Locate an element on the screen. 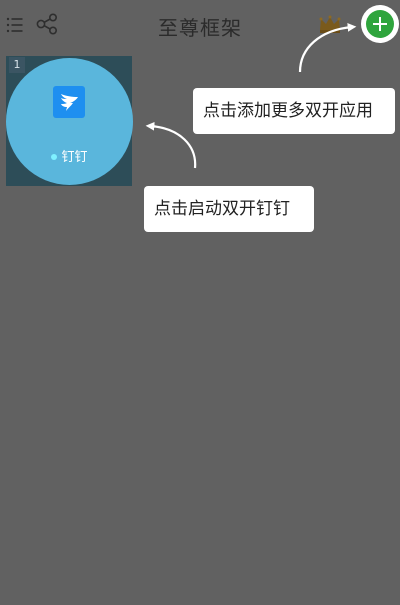 The image size is (400, 605). dingtalk-icon-graphic is located at coordinates (69, 102).